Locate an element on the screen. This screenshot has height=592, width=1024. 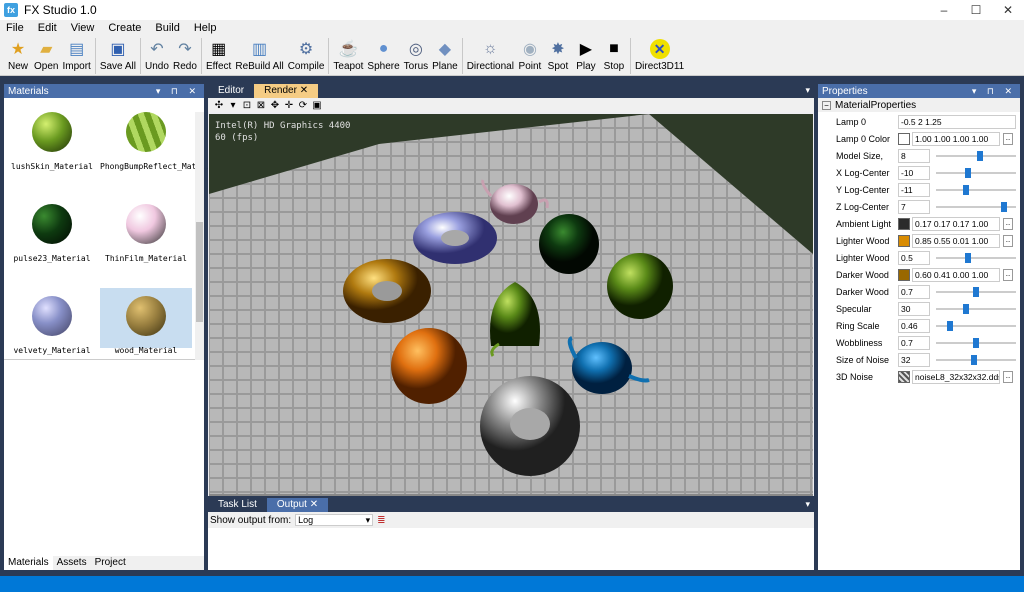
close-button: ✕ is located at coordinates (1008, 10).